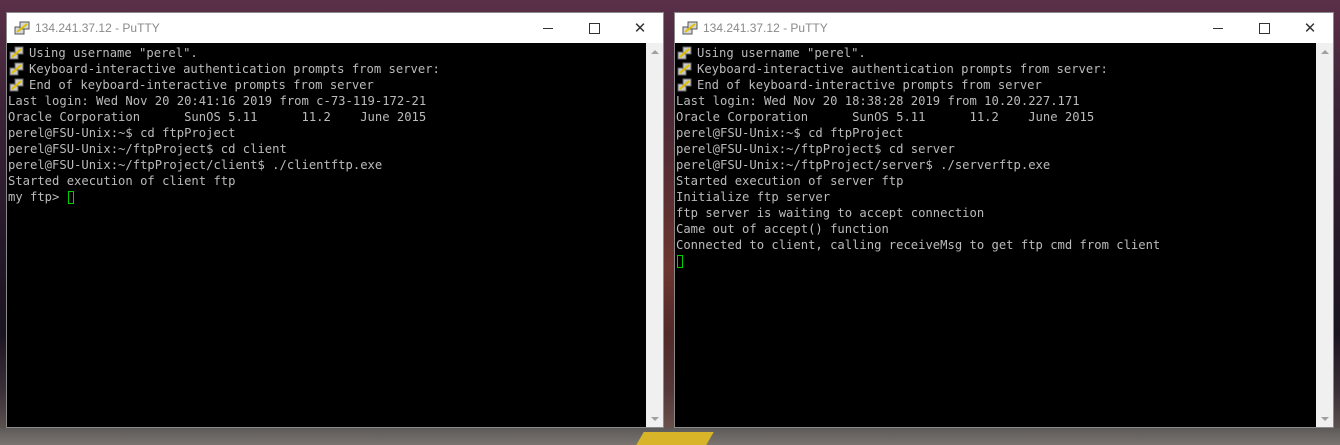 This screenshot has height=445, width=1340. Describe the element at coordinates (147, 149) in the screenshot. I see `terminal-line-text: perel@FSU-Unix:~/ftpProject$ cd client` at that location.